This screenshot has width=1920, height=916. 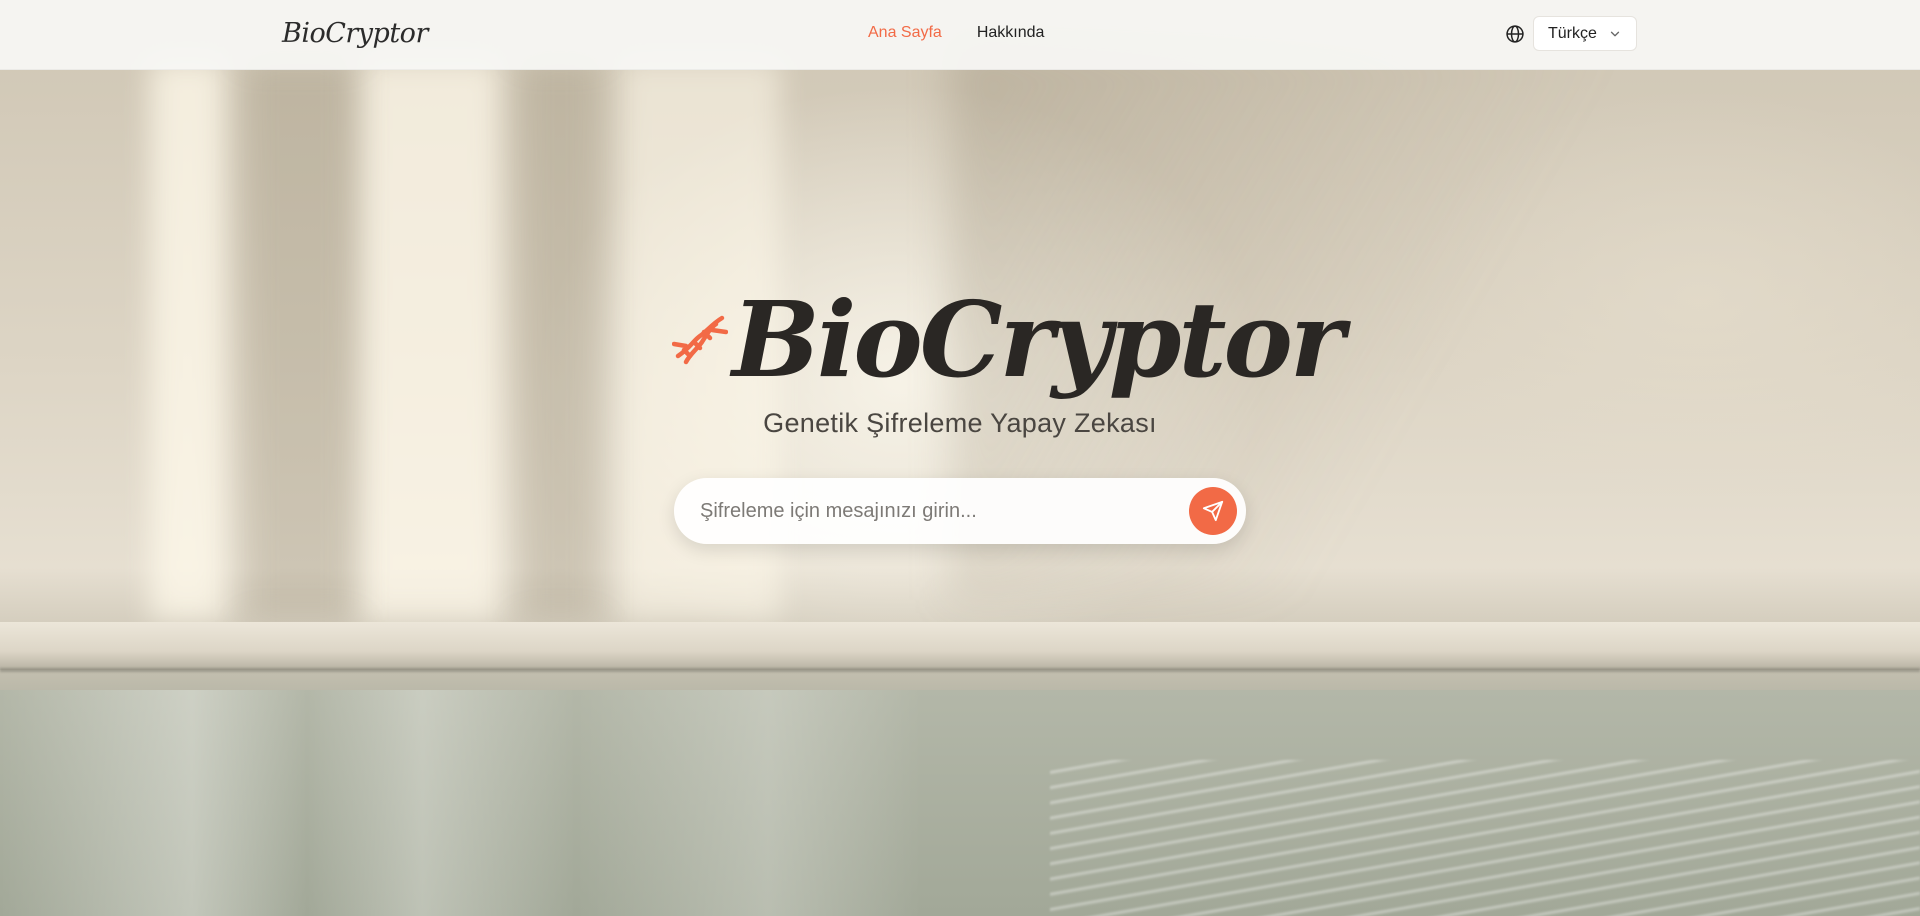 What do you see at coordinates (920, 511) in the screenshot?
I see `message-input` at bounding box center [920, 511].